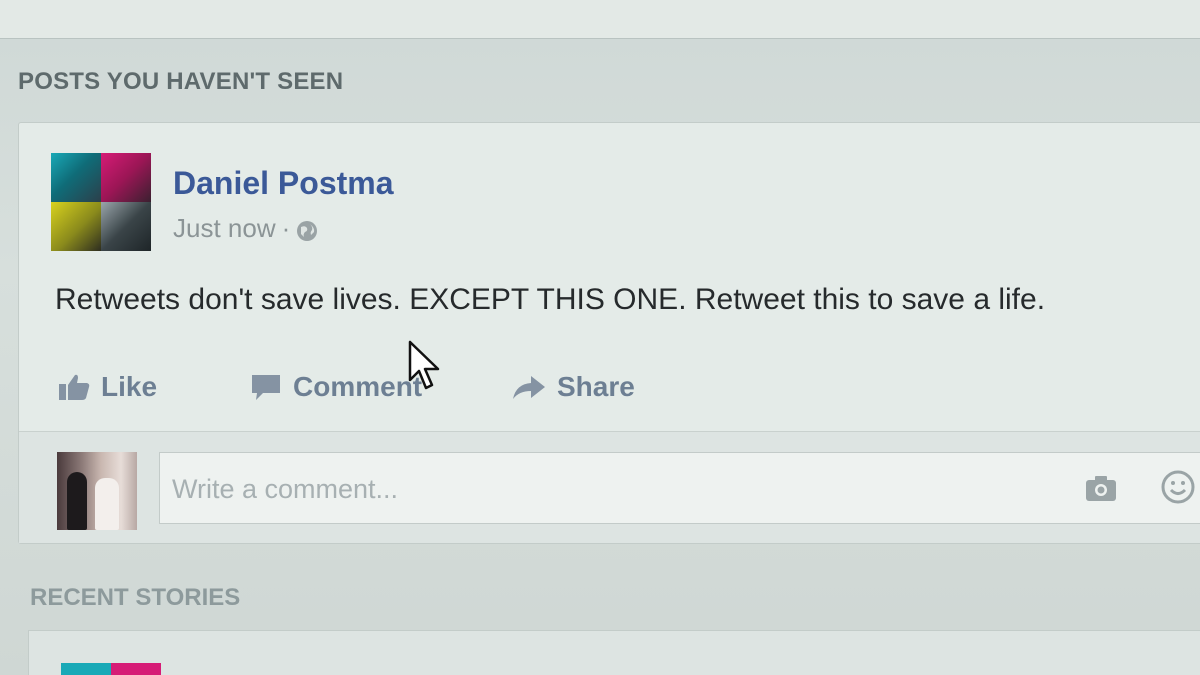  I want to click on comment-field, so click(679, 488).